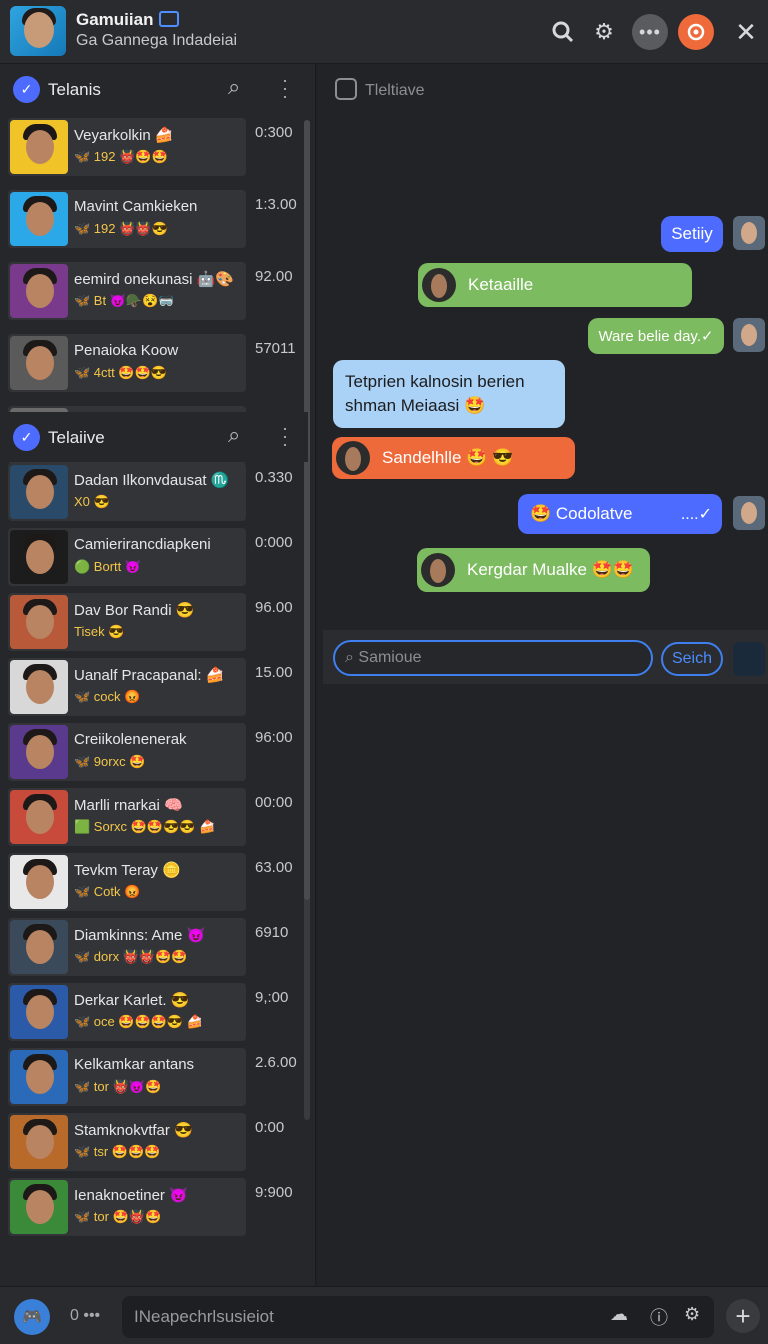 The width and height of the screenshot is (768, 1344). I want to click on chat-name: Kelkamkar antans, so click(134, 1064).